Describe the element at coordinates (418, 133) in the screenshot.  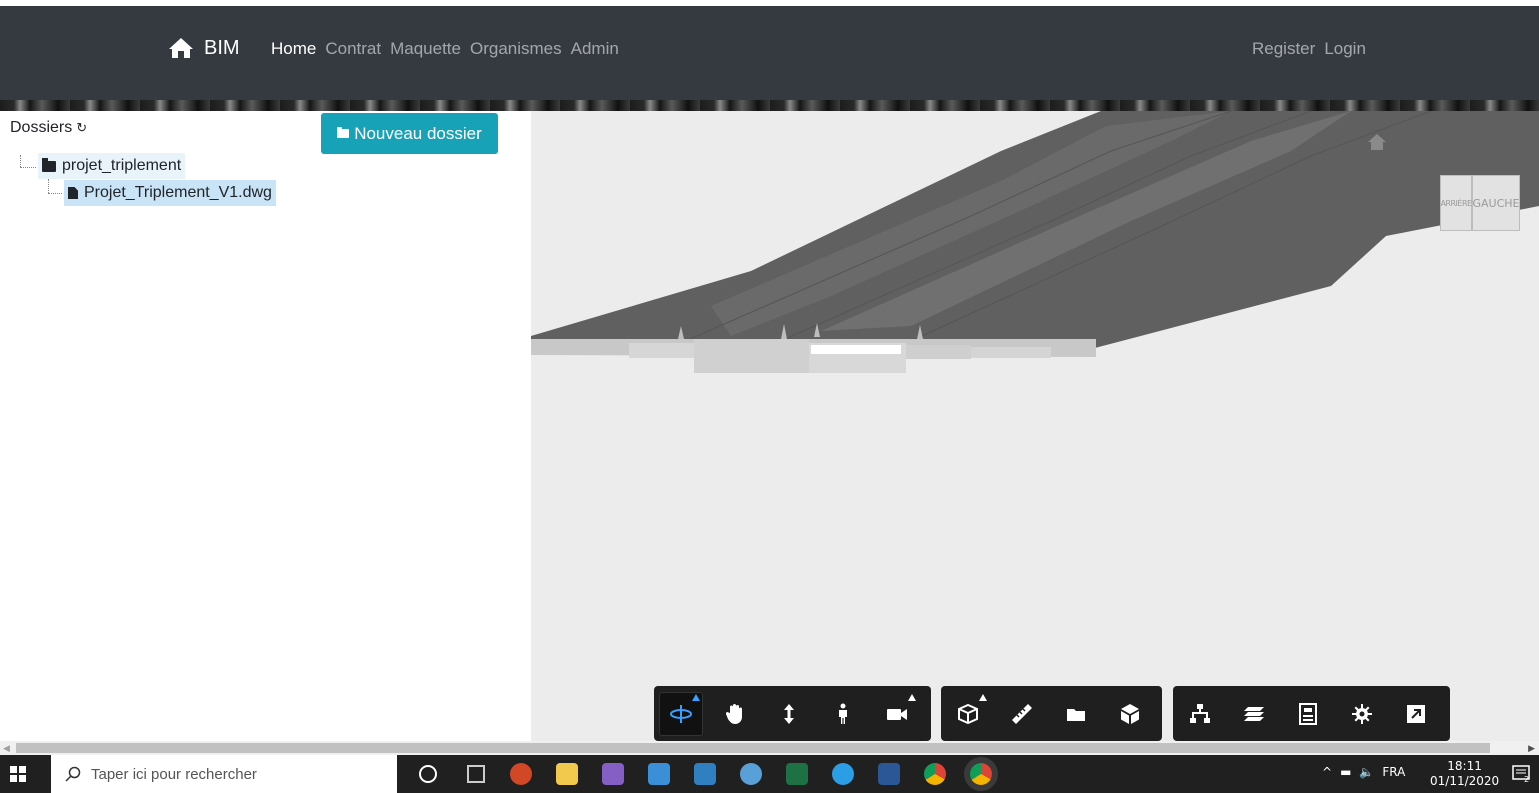
I see `new-folder-label: Nouveau dossier` at that location.